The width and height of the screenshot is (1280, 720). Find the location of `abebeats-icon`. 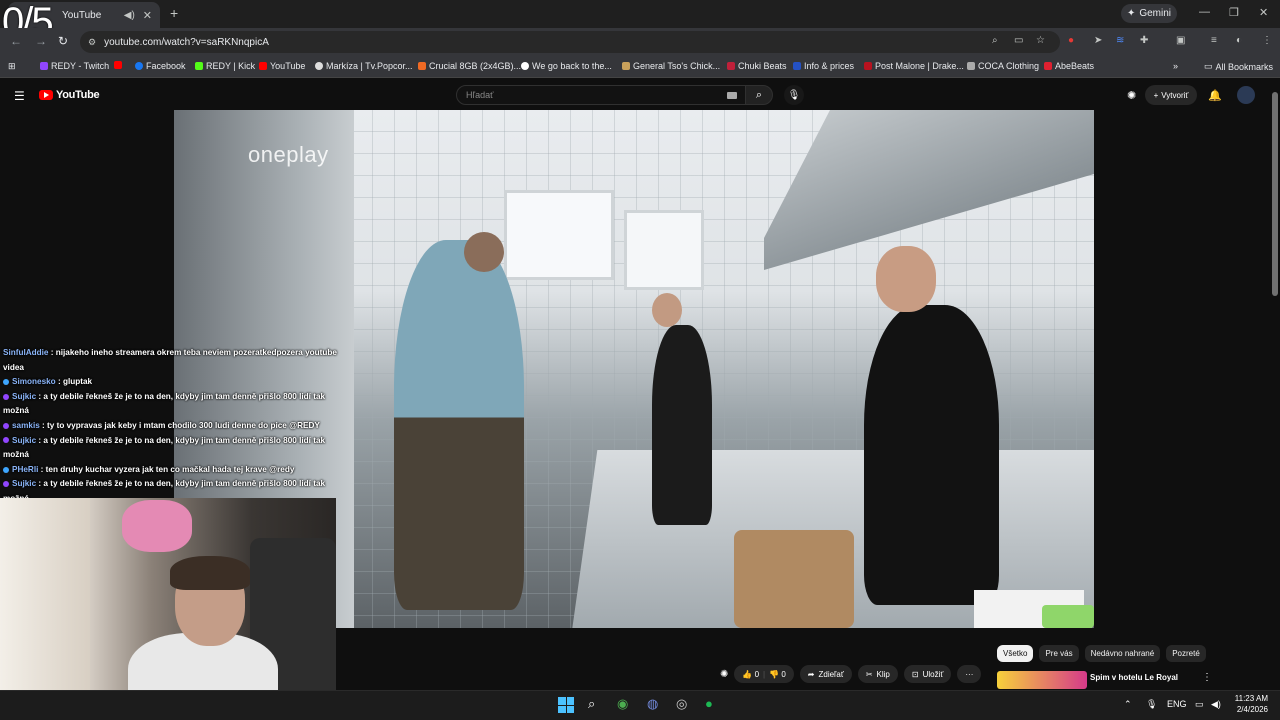

abebeats-icon is located at coordinates (1048, 66).